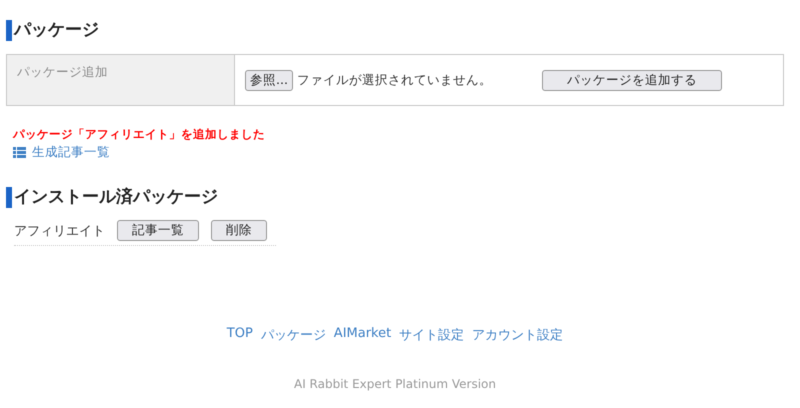  Describe the element at coordinates (59, 231) in the screenshot. I see `package-name: アフィリエイト` at that location.